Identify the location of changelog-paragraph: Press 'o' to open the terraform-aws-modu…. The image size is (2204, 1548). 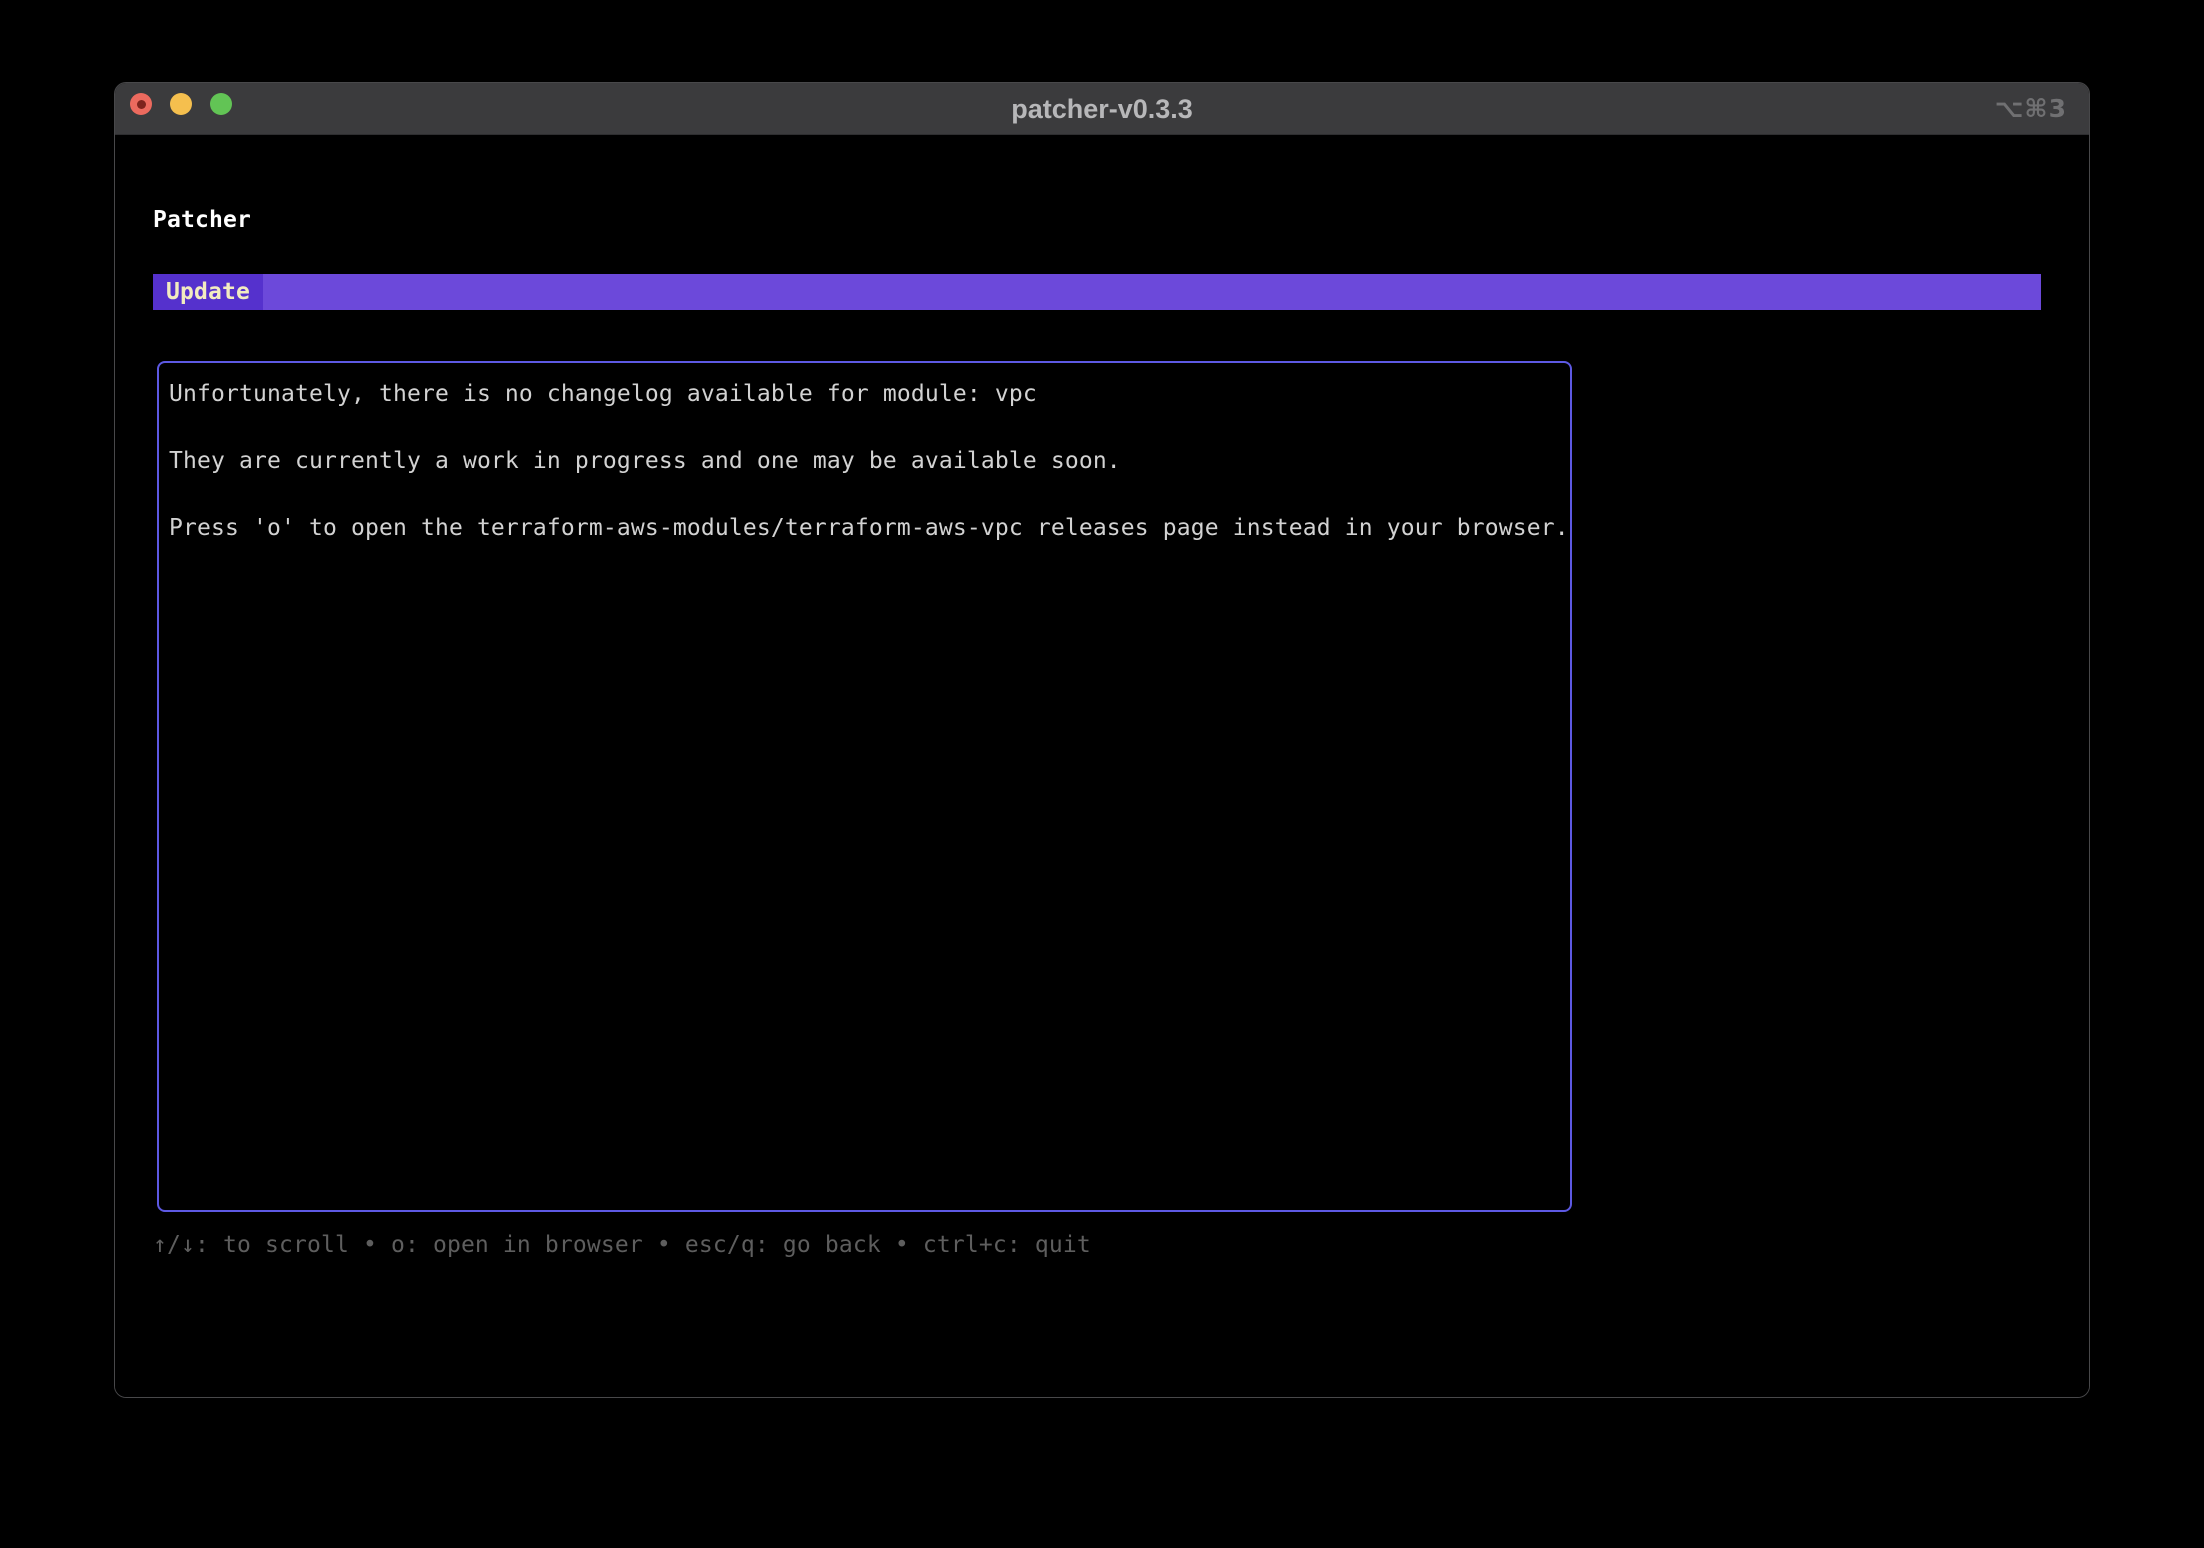
(869, 528).